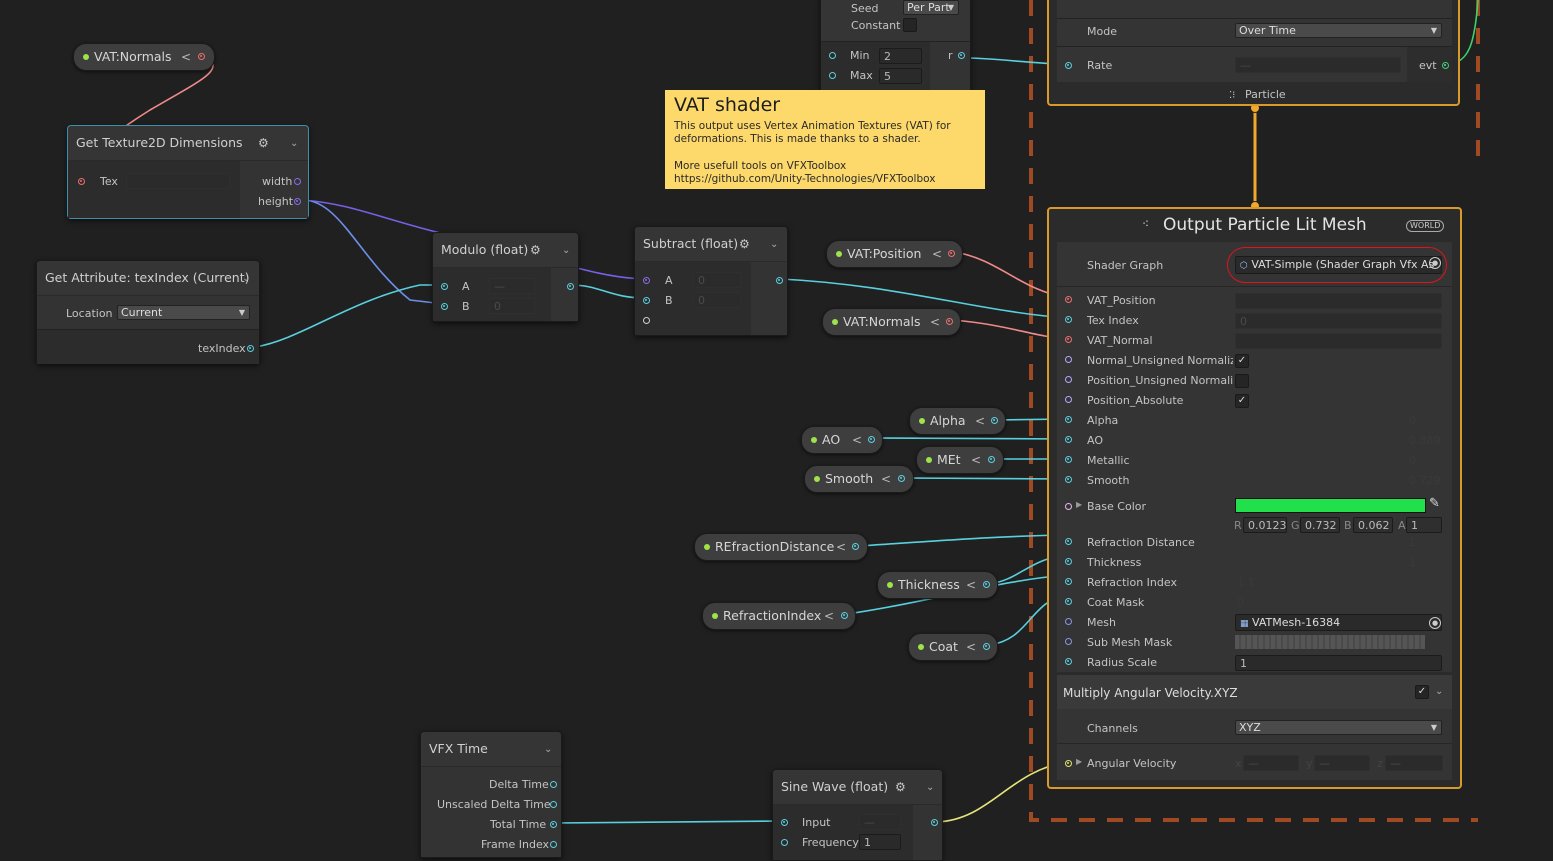  I want to click on channels-dropdown: XYZ ▼, so click(1338, 727).